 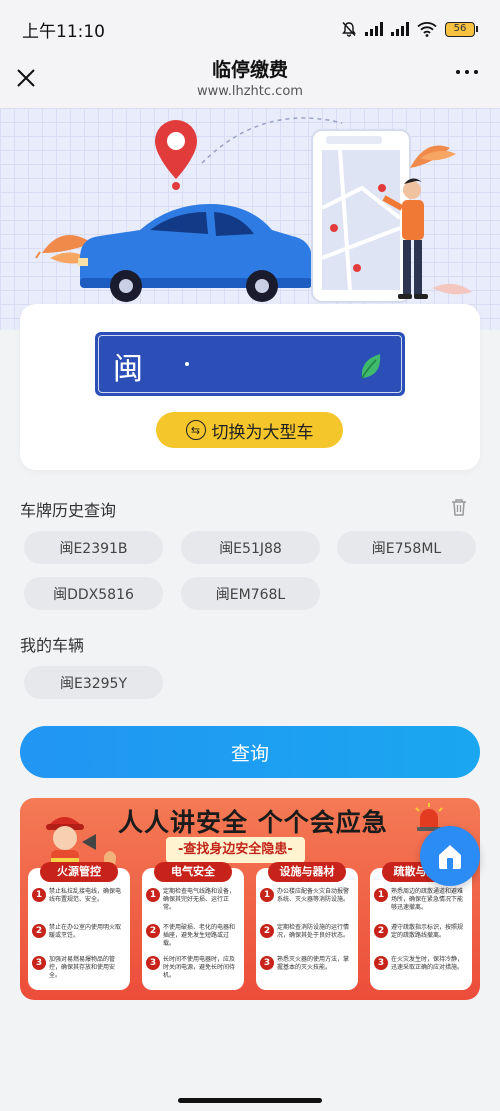 What do you see at coordinates (250, 547) in the screenshot?
I see `history-chip: 闽E51J88` at bounding box center [250, 547].